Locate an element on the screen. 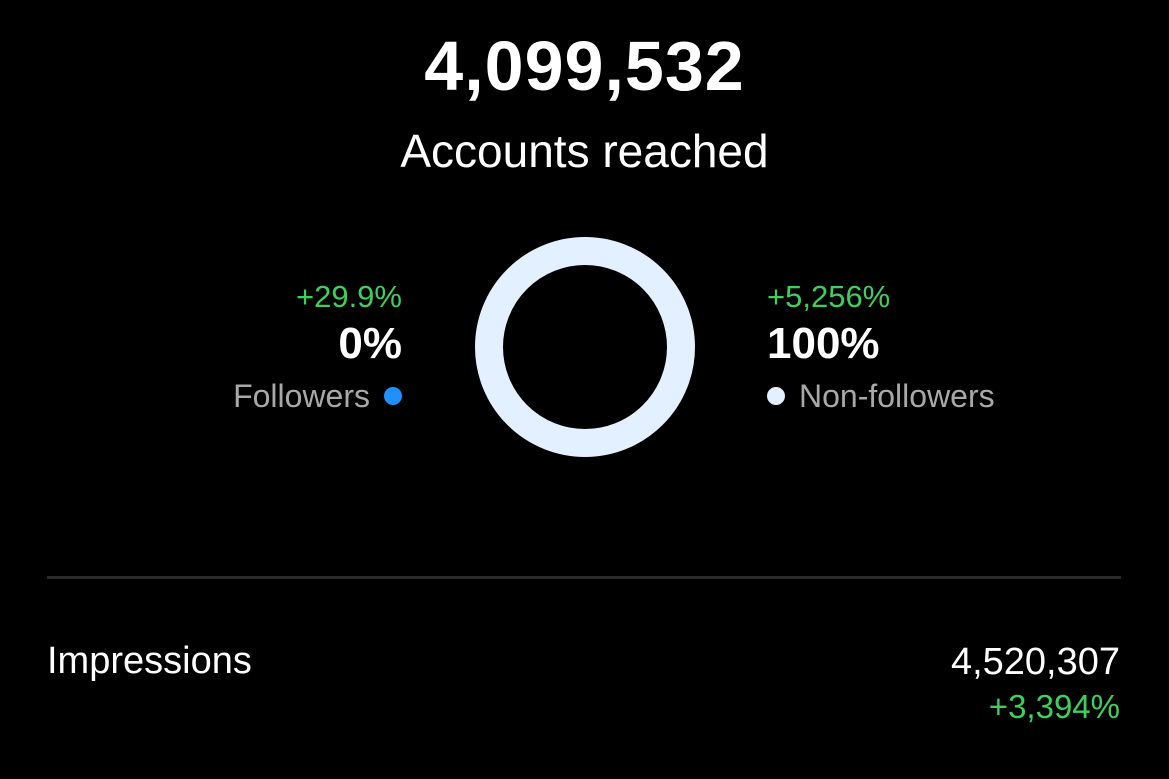 The image size is (1169, 779). impressions-delta: +3,394% is located at coordinates (1054, 706).